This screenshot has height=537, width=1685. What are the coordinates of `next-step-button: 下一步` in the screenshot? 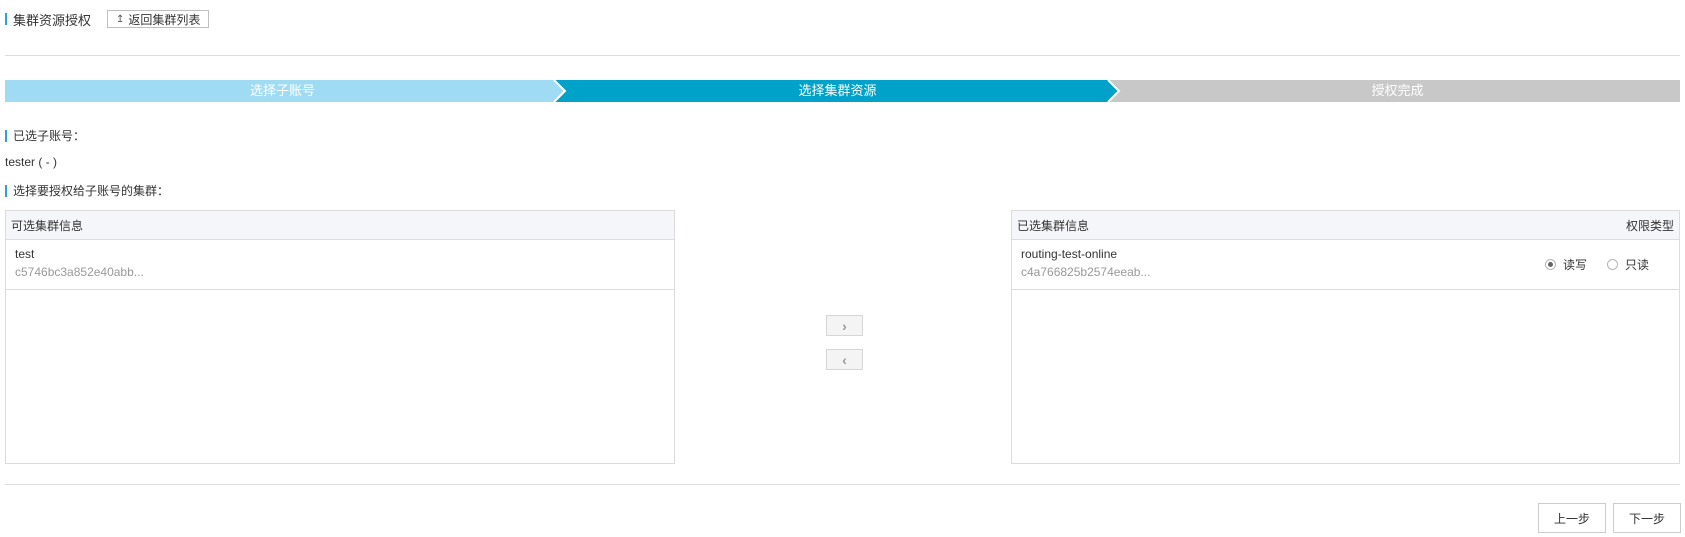 It's located at (1647, 518).